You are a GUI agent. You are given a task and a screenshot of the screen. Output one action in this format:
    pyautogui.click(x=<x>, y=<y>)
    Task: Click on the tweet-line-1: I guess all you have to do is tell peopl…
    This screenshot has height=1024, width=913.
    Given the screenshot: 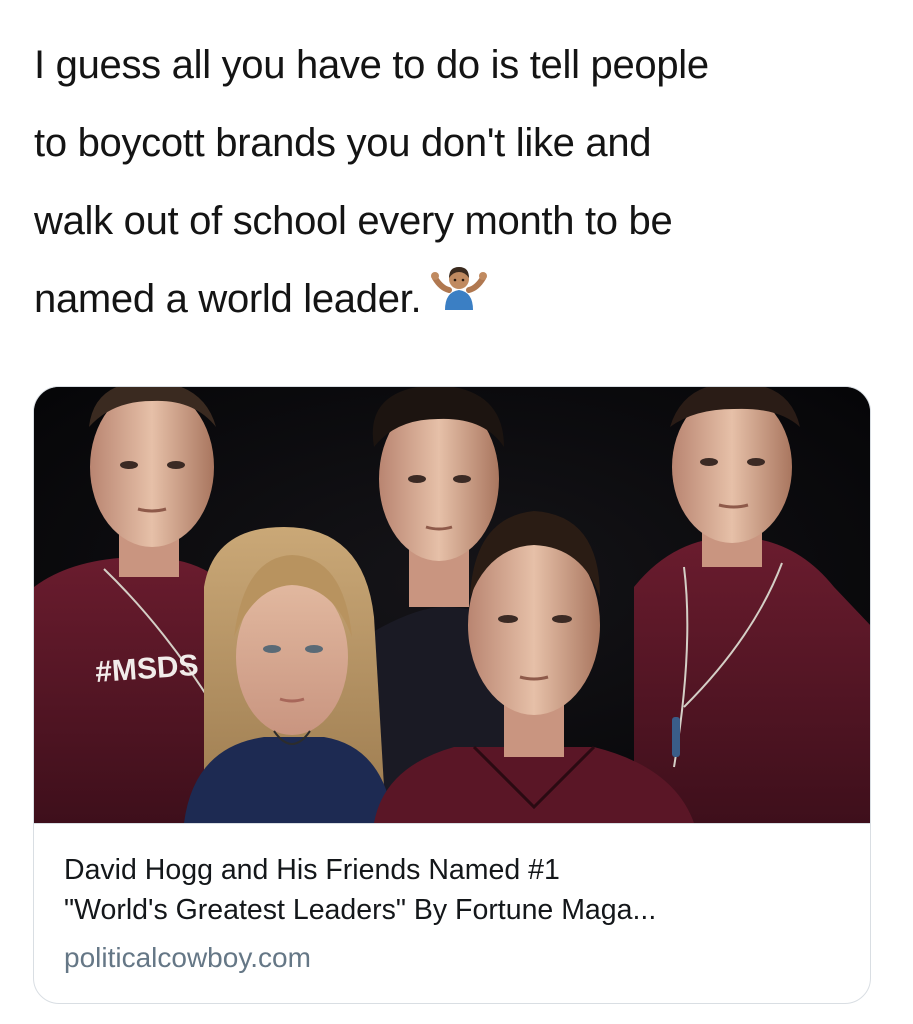 What is the action you would take?
    pyautogui.click(x=371, y=65)
    